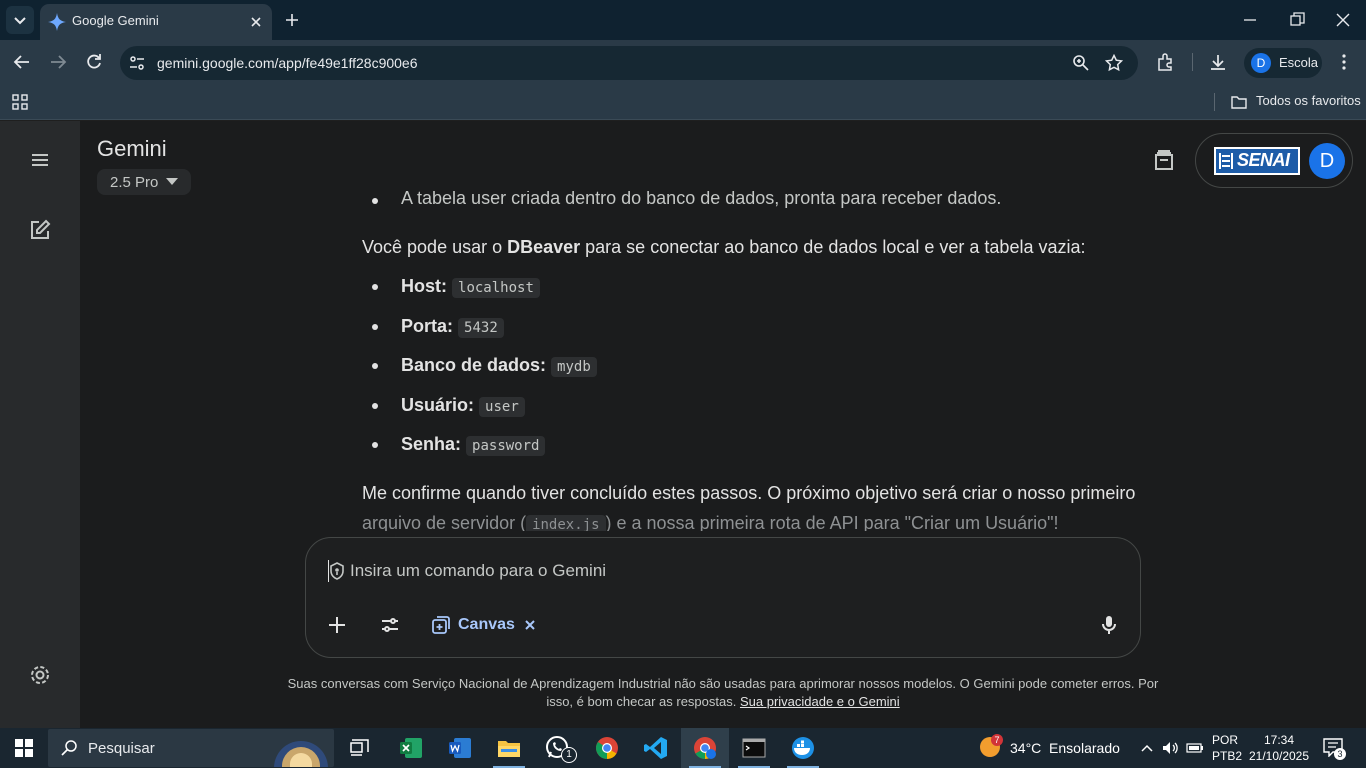 The height and width of the screenshot is (768, 1366). Describe the element at coordinates (69, 748) in the screenshot. I see `search-icon` at that location.